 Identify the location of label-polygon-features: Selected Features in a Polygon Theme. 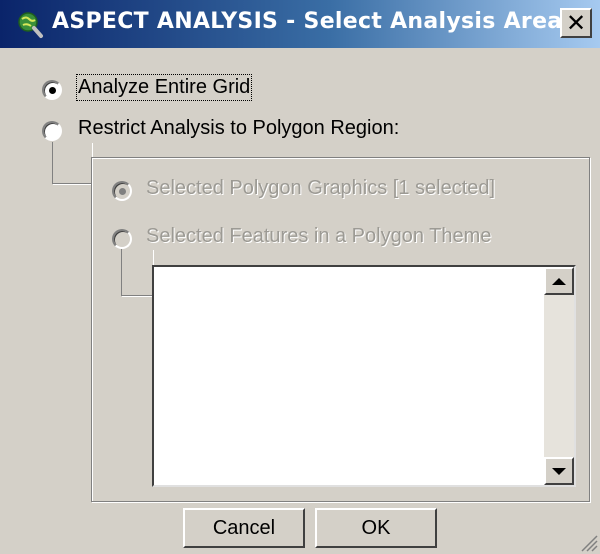
(318, 236).